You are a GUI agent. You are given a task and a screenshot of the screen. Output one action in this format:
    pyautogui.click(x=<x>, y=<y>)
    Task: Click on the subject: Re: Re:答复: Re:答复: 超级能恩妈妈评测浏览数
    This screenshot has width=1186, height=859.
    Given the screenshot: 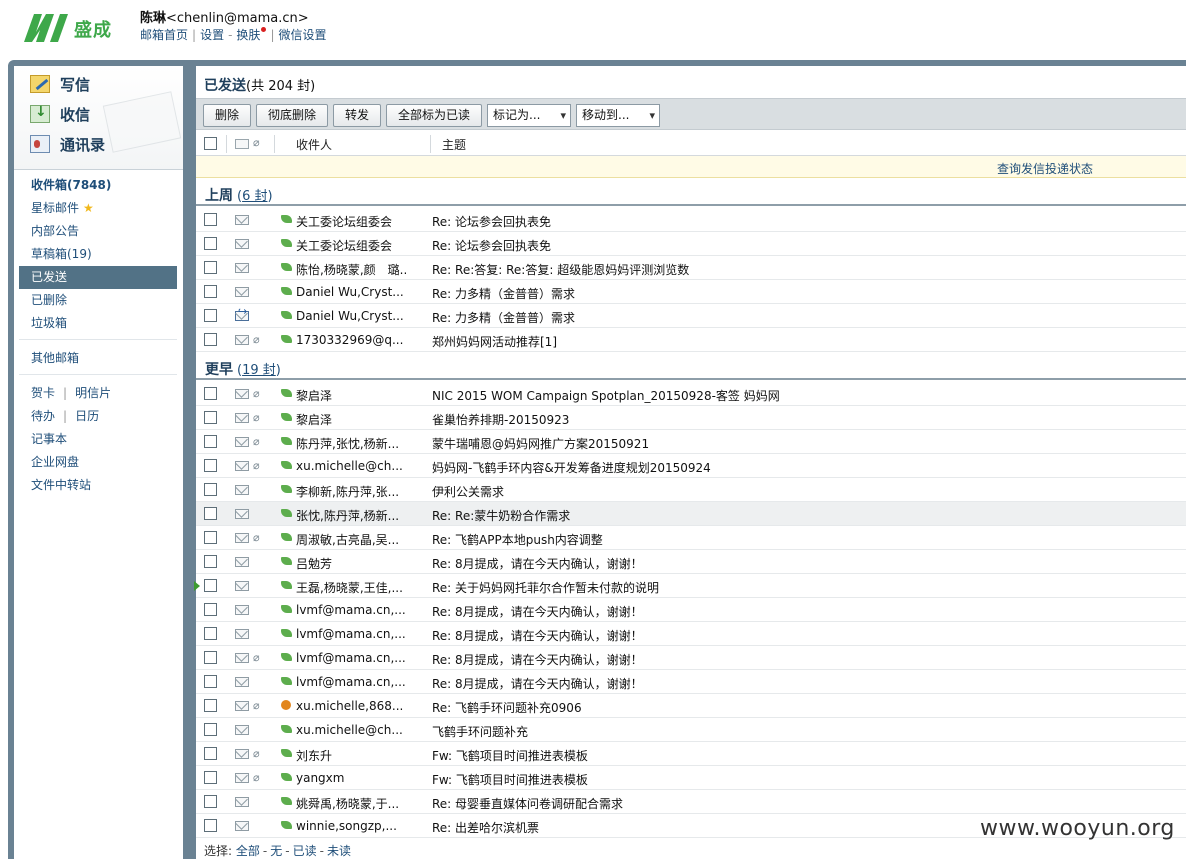 What is the action you would take?
    pyautogui.click(x=802, y=269)
    